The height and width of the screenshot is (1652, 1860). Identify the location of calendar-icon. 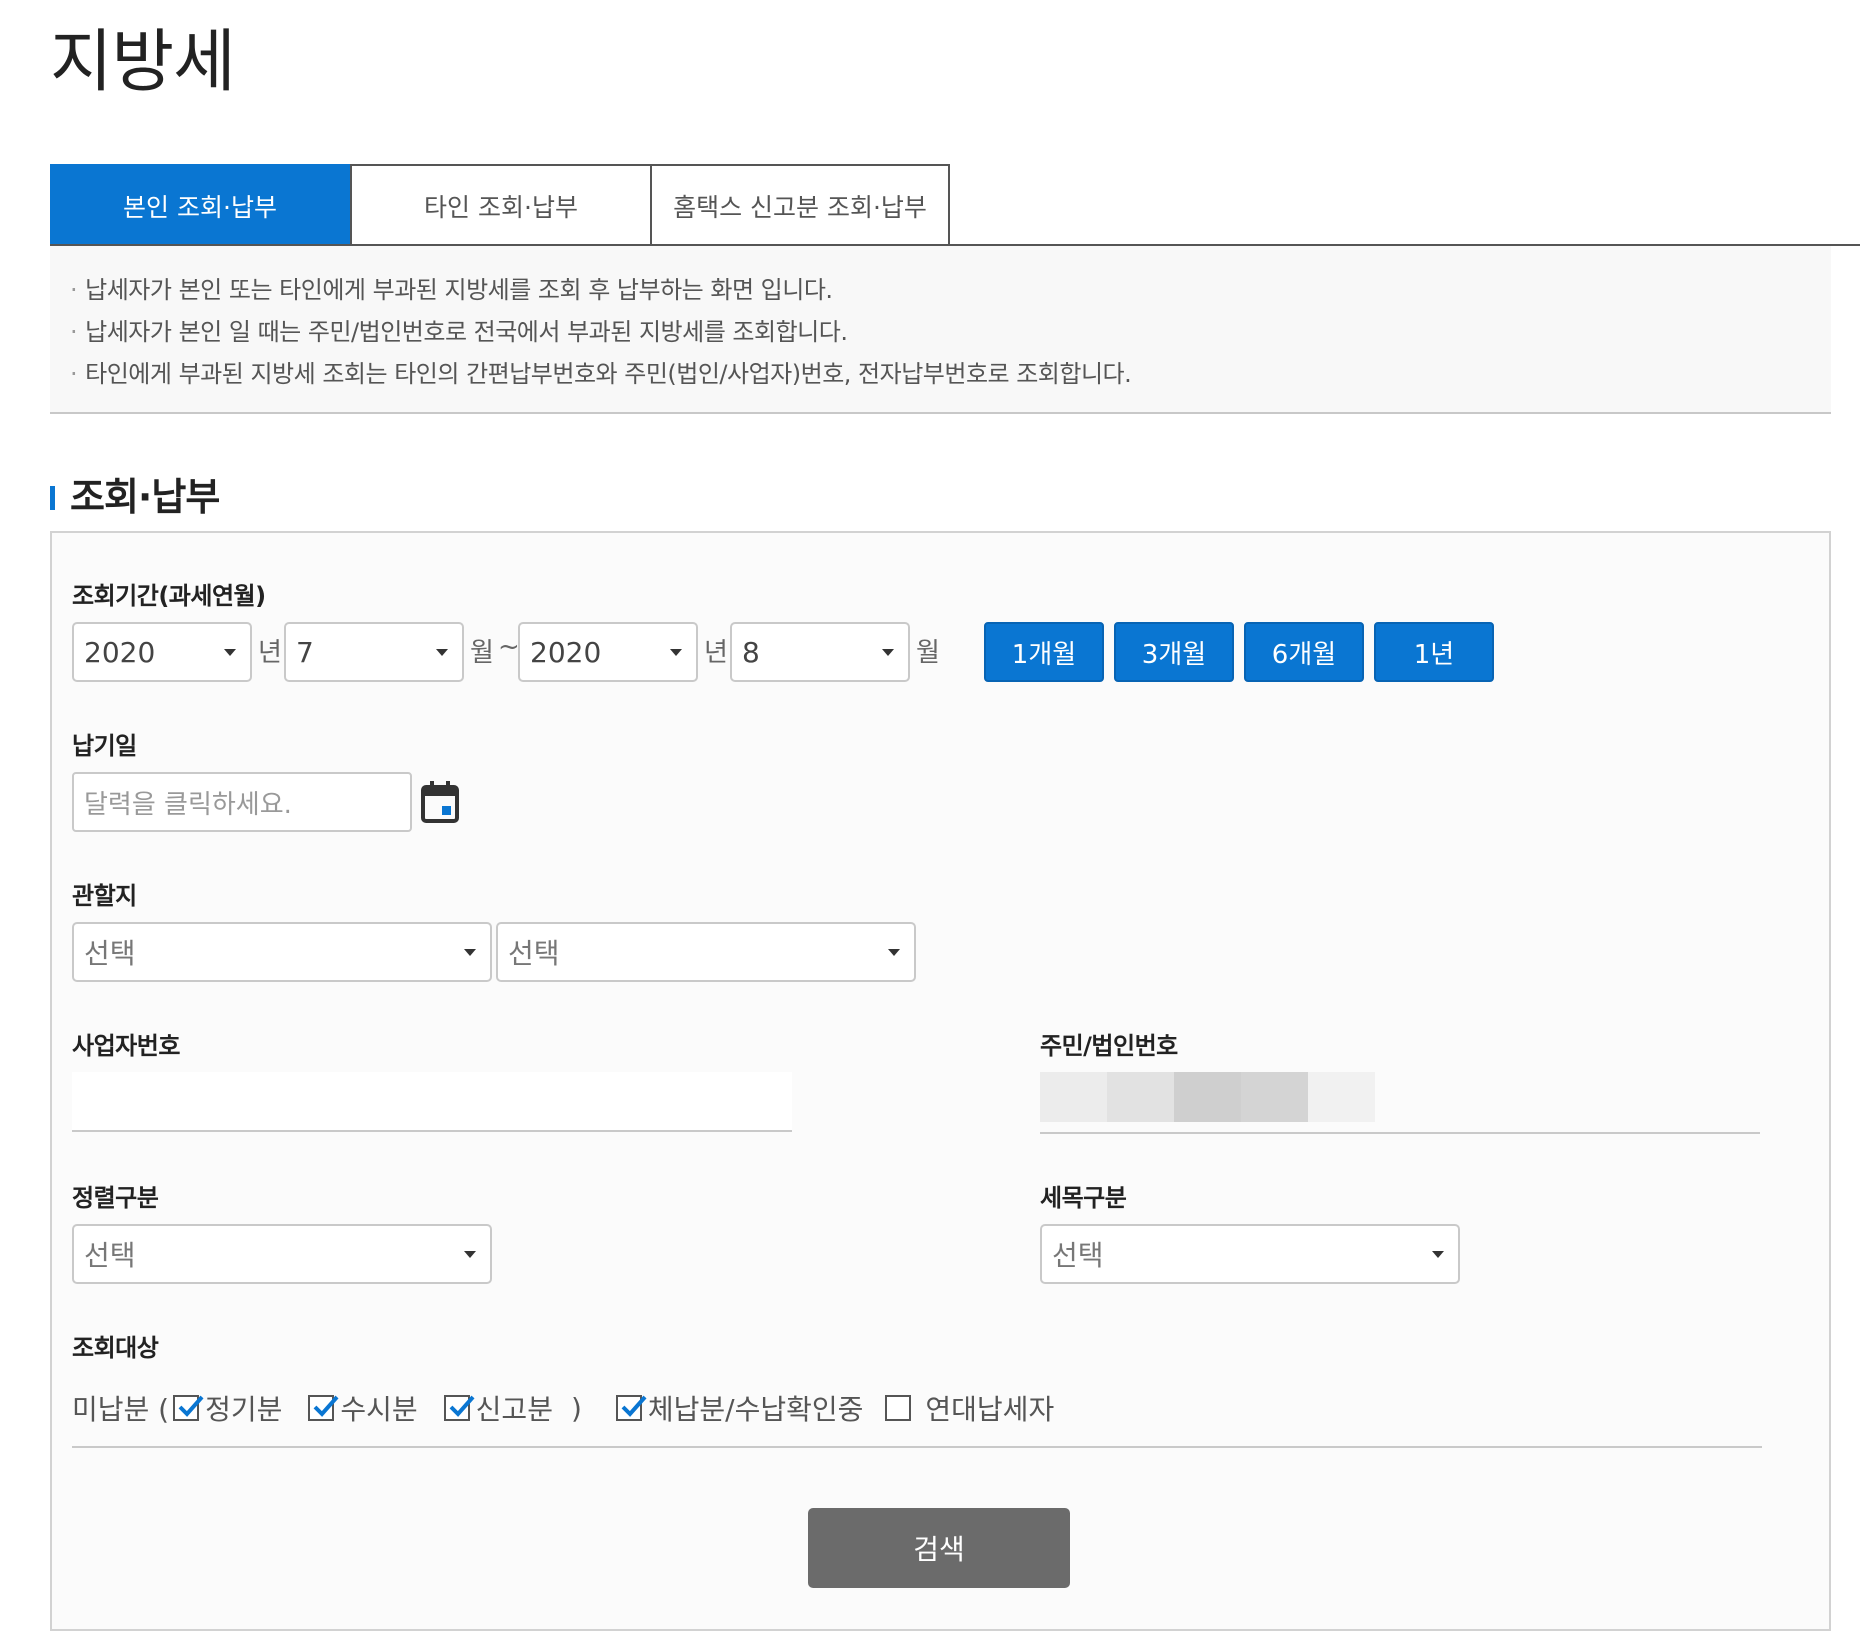
(440, 802).